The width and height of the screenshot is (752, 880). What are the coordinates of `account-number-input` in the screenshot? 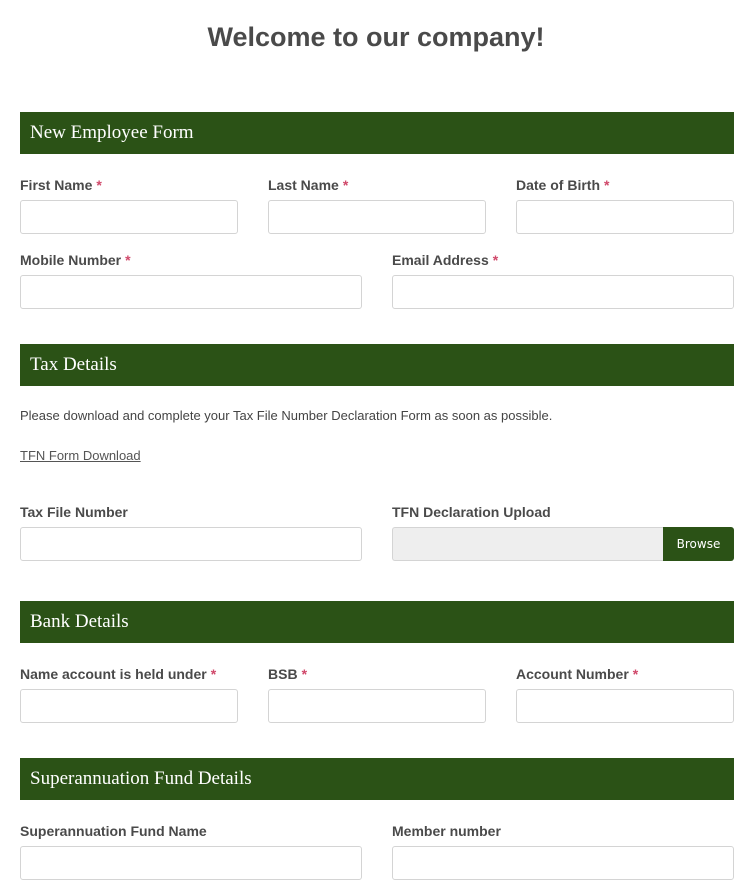 It's located at (625, 706).